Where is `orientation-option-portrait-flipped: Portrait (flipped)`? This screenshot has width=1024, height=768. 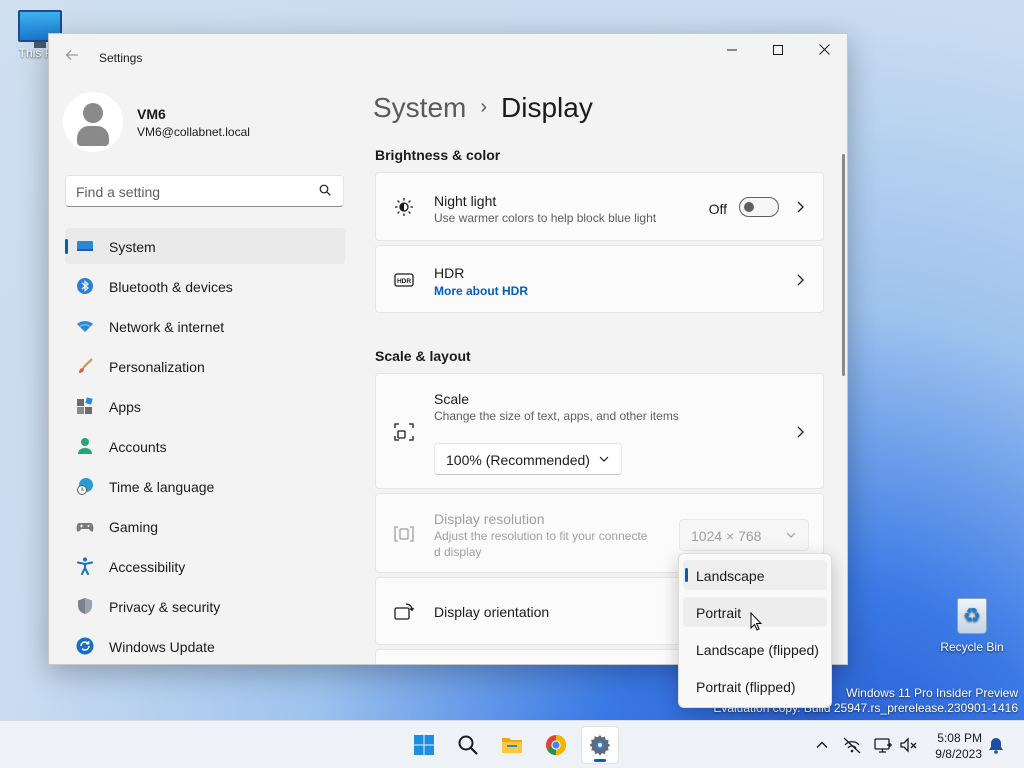
orientation-option-portrait-flipped: Portrait (flipped) is located at coordinates (755, 686).